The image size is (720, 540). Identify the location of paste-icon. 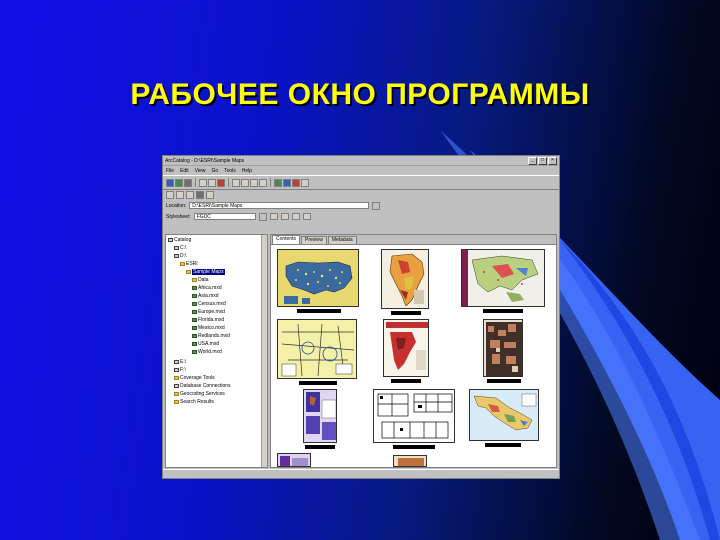
(212, 182).